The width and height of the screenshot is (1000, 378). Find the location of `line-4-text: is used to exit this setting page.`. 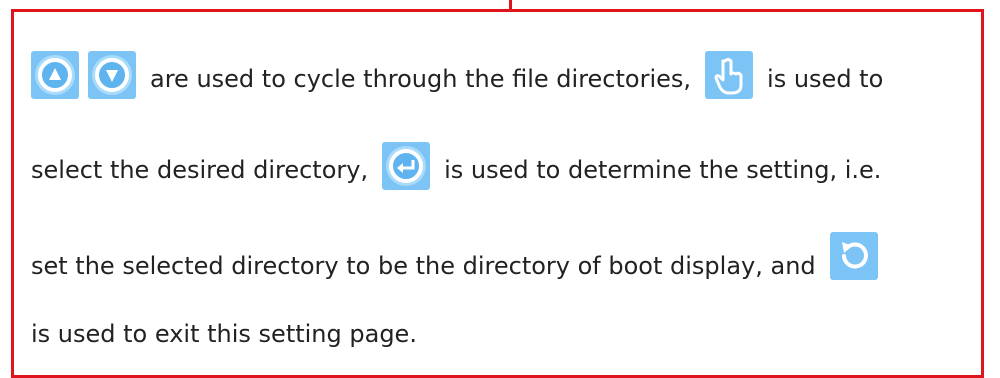

line-4-text: is used to exit this setting page. is located at coordinates (224, 334).